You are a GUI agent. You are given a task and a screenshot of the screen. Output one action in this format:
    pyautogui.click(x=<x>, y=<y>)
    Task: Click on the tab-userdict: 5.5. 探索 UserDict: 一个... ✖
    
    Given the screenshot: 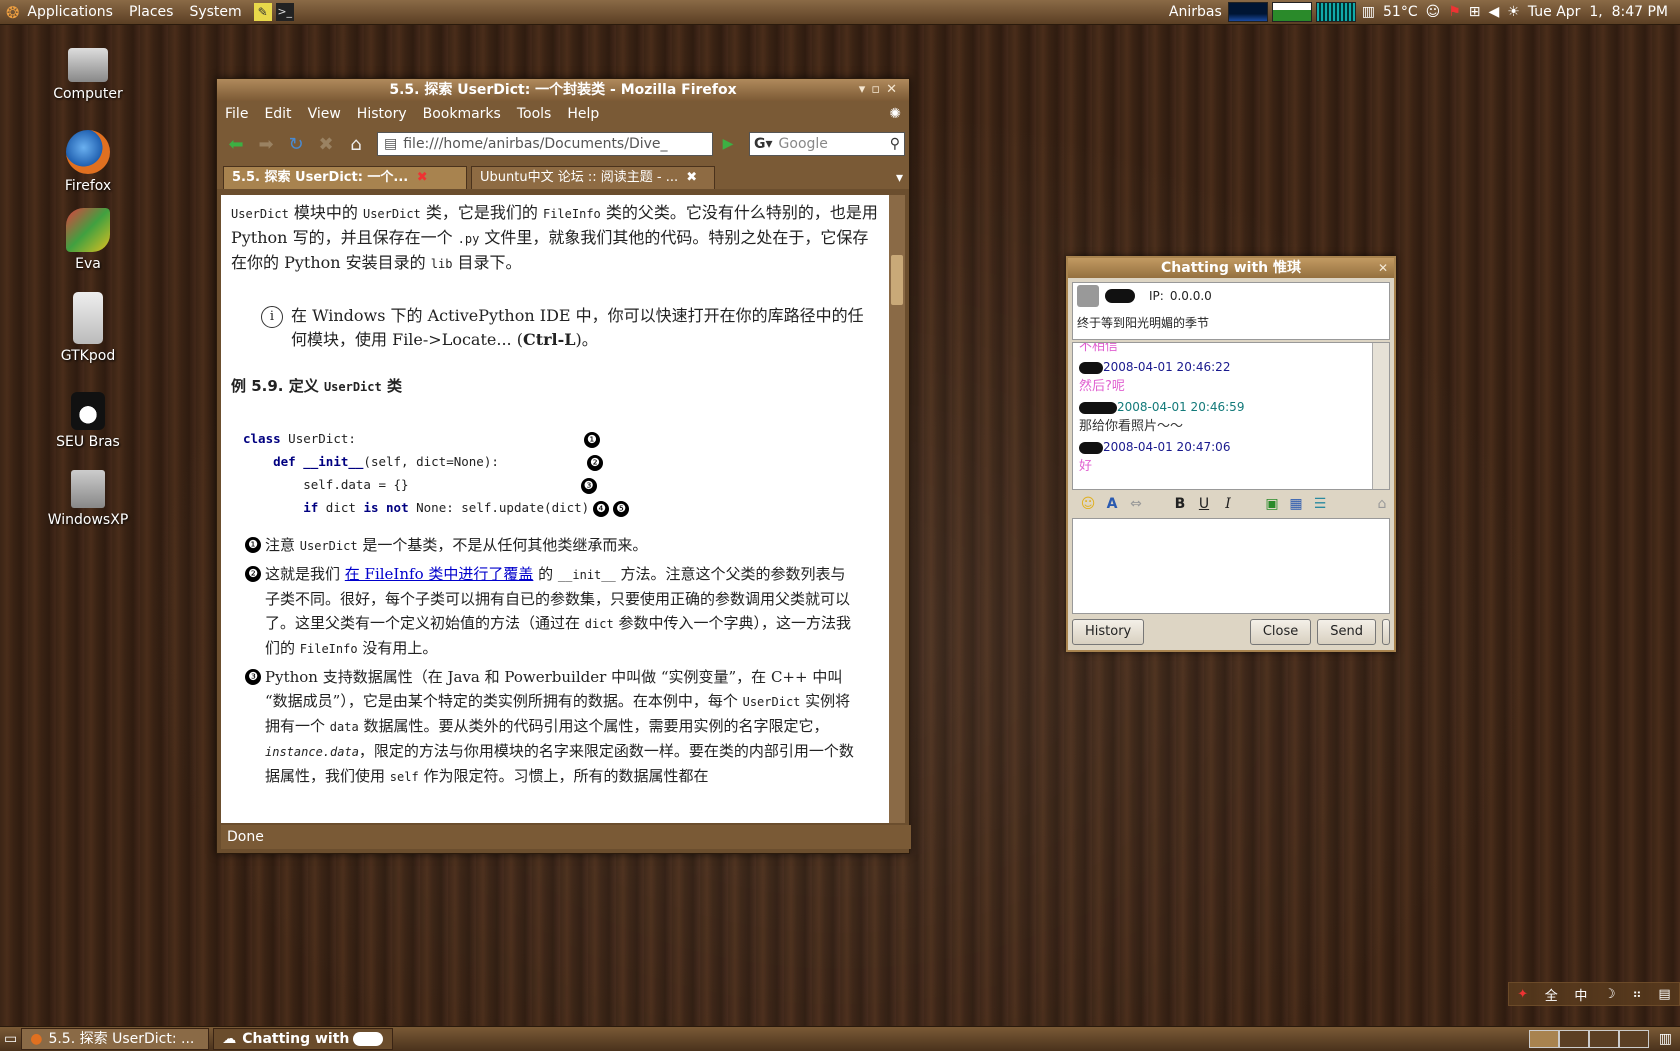 What is the action you would take?
    pyautogui.click(x=345, y=177)
    